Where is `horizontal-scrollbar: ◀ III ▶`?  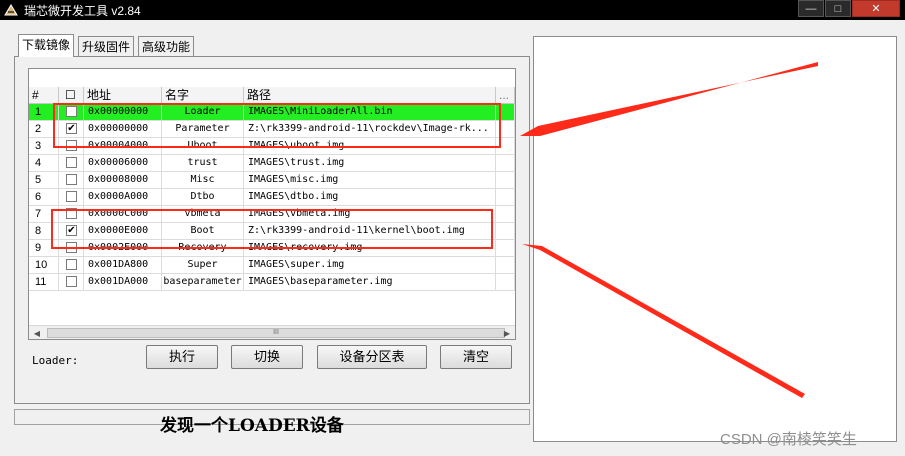
horizontal-scrollbar: ◀ III ▶ is located at coordinates (272, 332).